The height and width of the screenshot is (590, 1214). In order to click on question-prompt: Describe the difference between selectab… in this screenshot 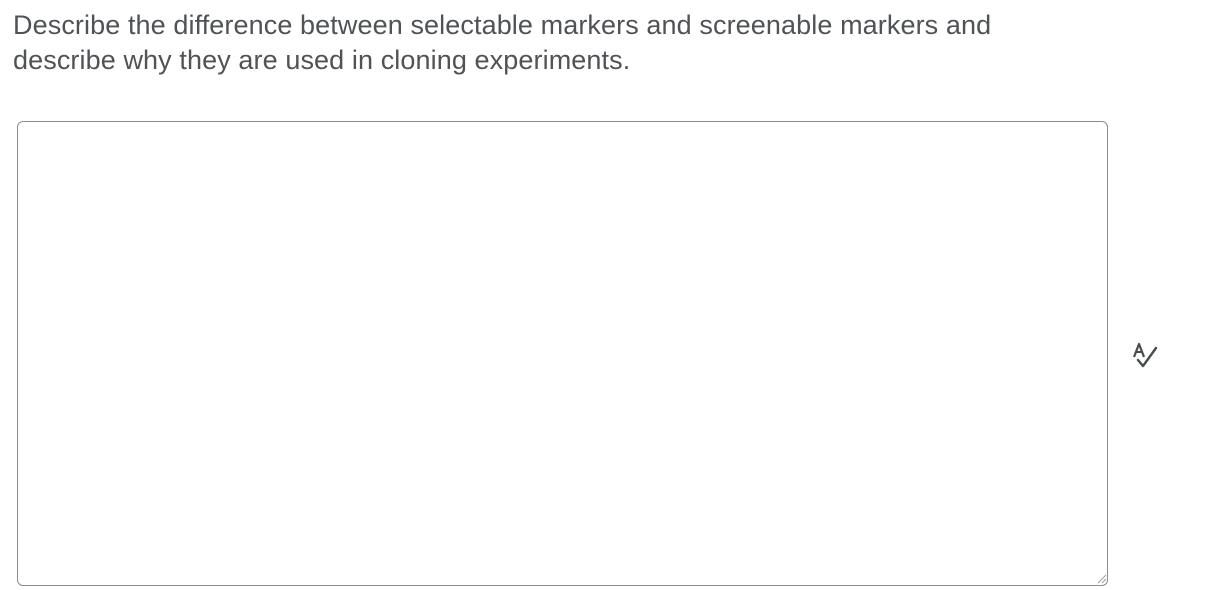, I will do `click(502, 42)`.